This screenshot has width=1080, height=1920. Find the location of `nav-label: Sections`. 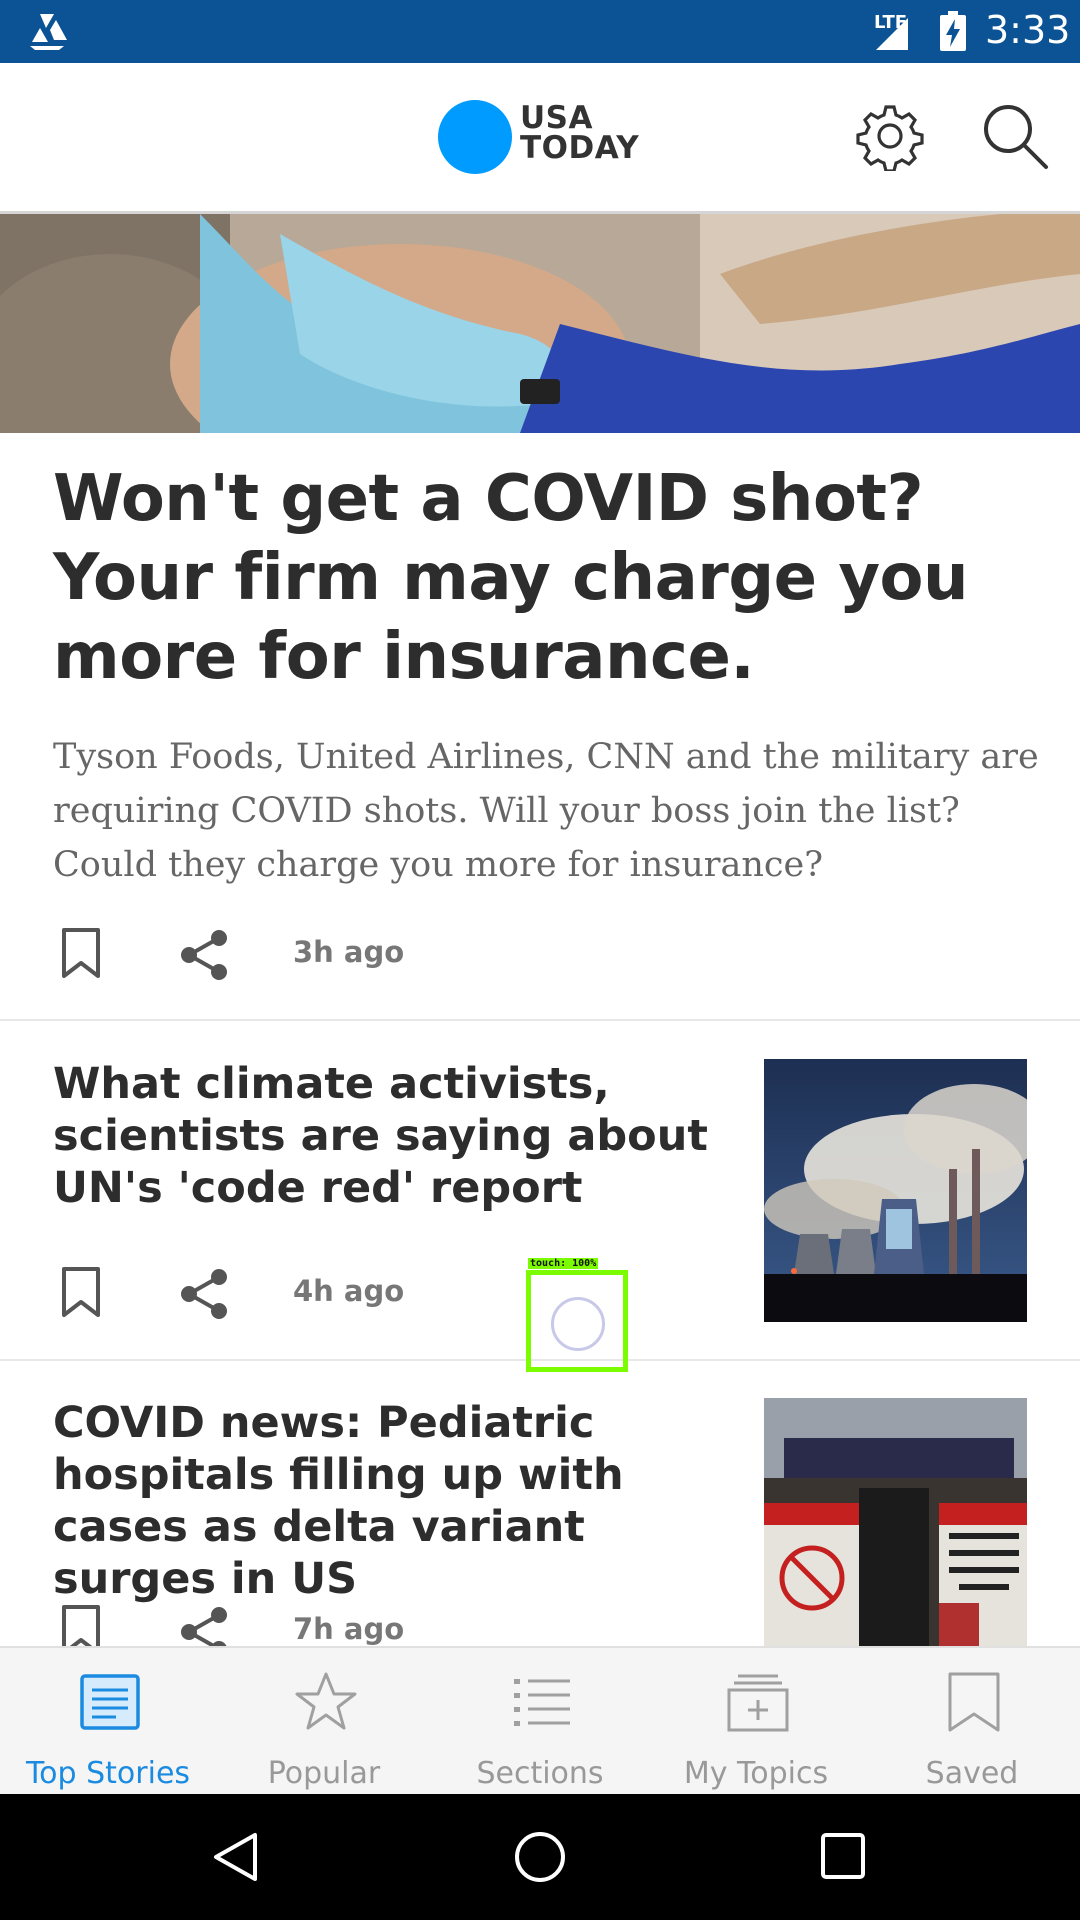

nav-label: Sections is located at coordinates (540, 1773).